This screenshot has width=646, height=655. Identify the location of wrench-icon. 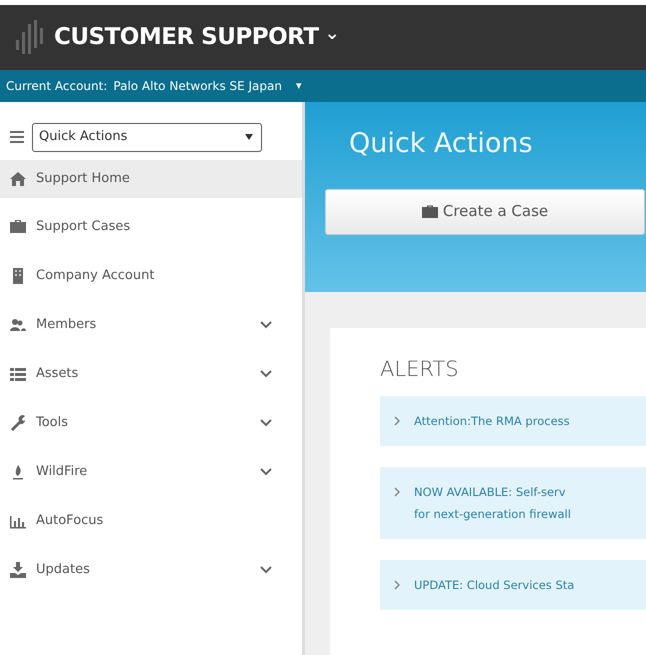
(18, 423).